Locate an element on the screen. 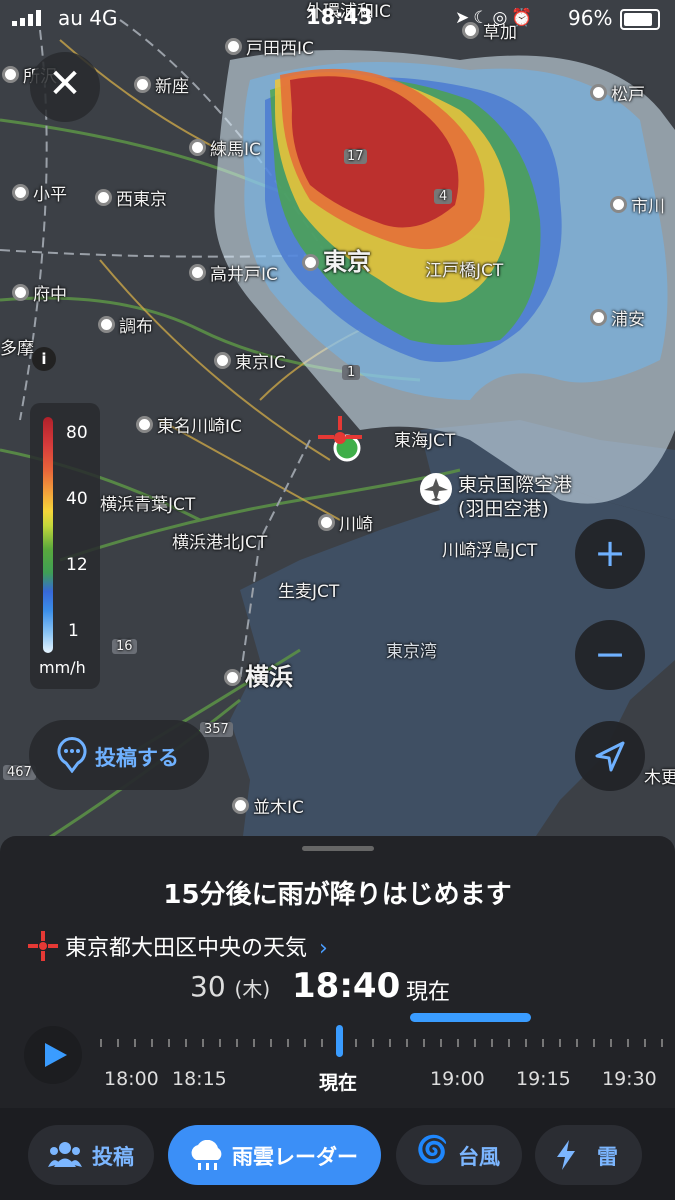 The image size is (675, 1200). timeline-label: 18:15 is located at coordinates (199, 1079).